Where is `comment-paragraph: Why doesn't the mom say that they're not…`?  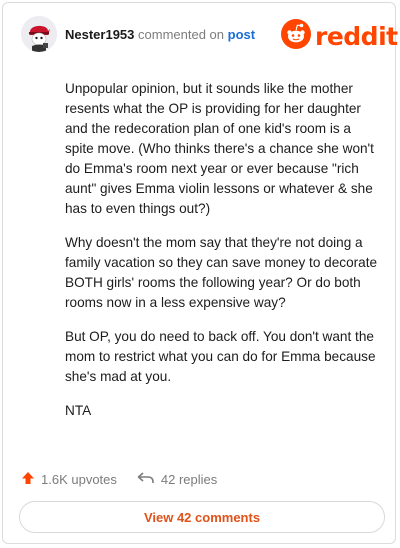 comment-paragraph: Why doesn't the mom say that they're not… is located at coordinates (221, 272).